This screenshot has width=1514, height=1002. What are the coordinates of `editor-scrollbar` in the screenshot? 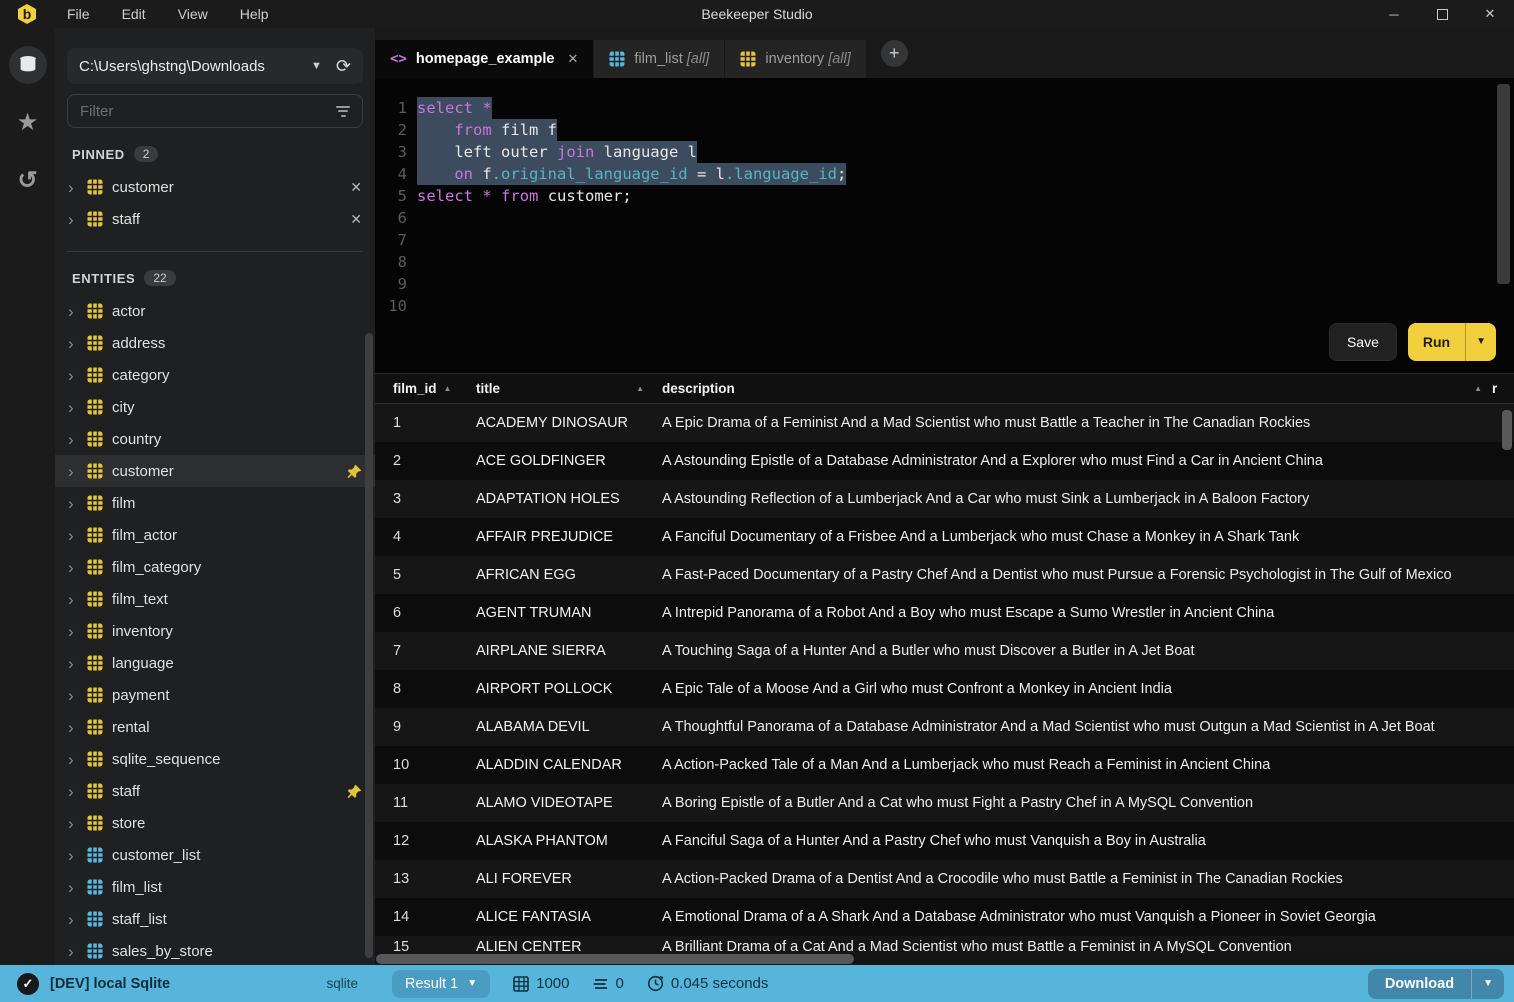 It's located at (1503, 184).